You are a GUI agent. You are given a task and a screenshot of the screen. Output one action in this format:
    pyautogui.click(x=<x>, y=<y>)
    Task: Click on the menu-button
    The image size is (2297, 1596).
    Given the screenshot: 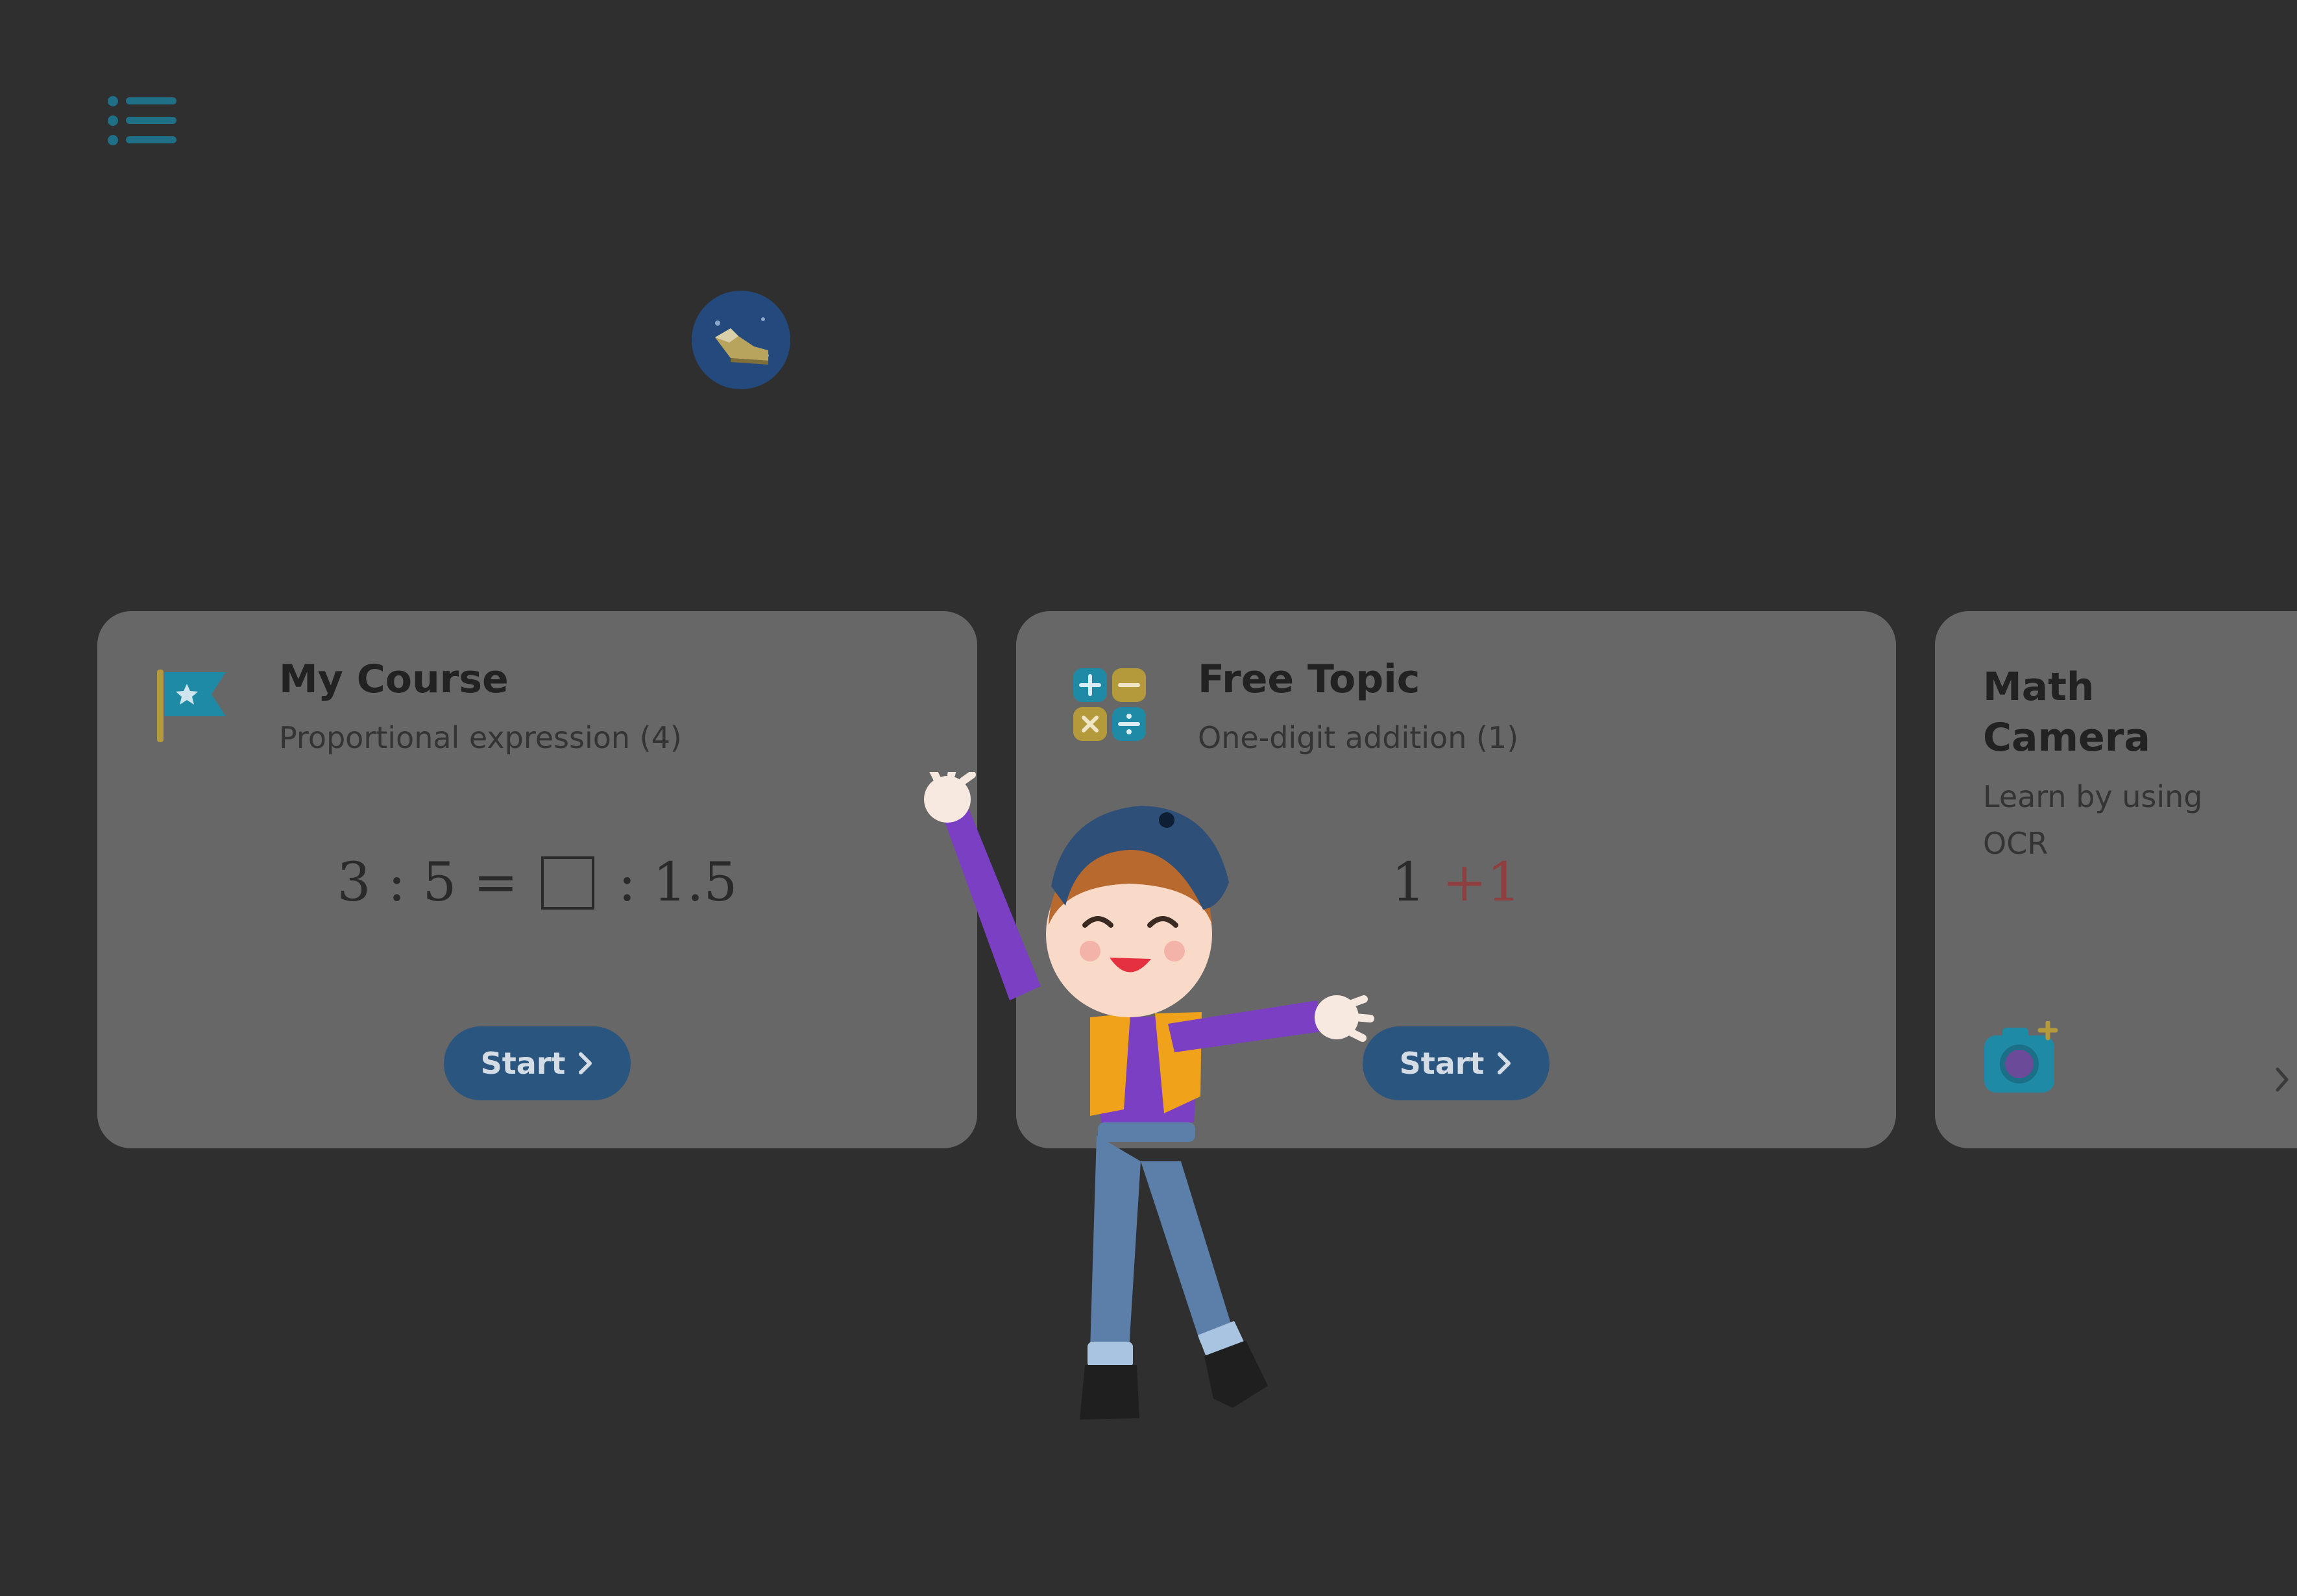 What is the action you would take?
    pyautogui.click(x=143, y=120)
    